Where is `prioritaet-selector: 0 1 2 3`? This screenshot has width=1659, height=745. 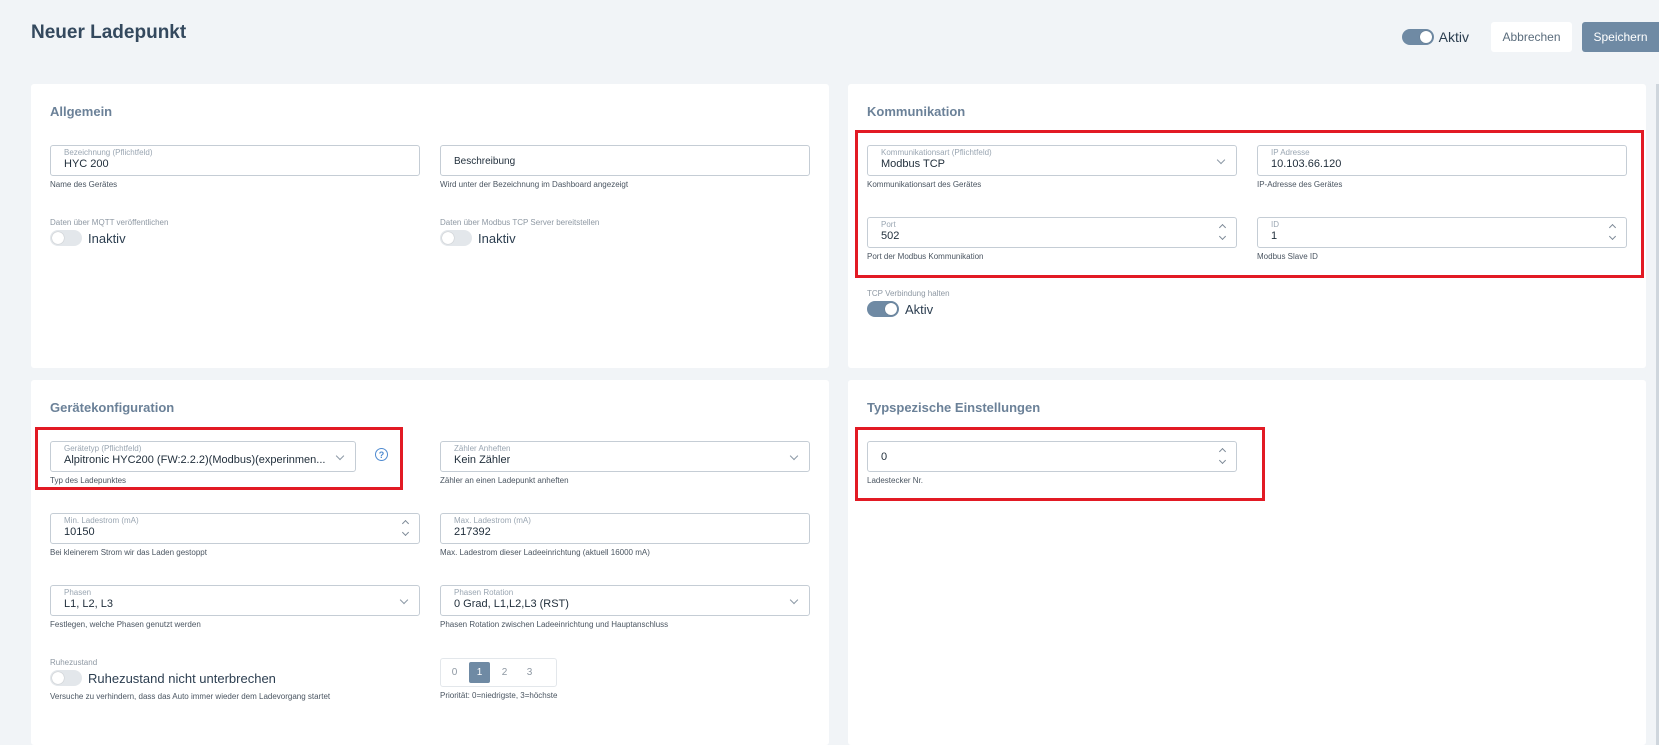
prioritaet-selector: 0 1 2 3 is located at coordinates (499, 672).